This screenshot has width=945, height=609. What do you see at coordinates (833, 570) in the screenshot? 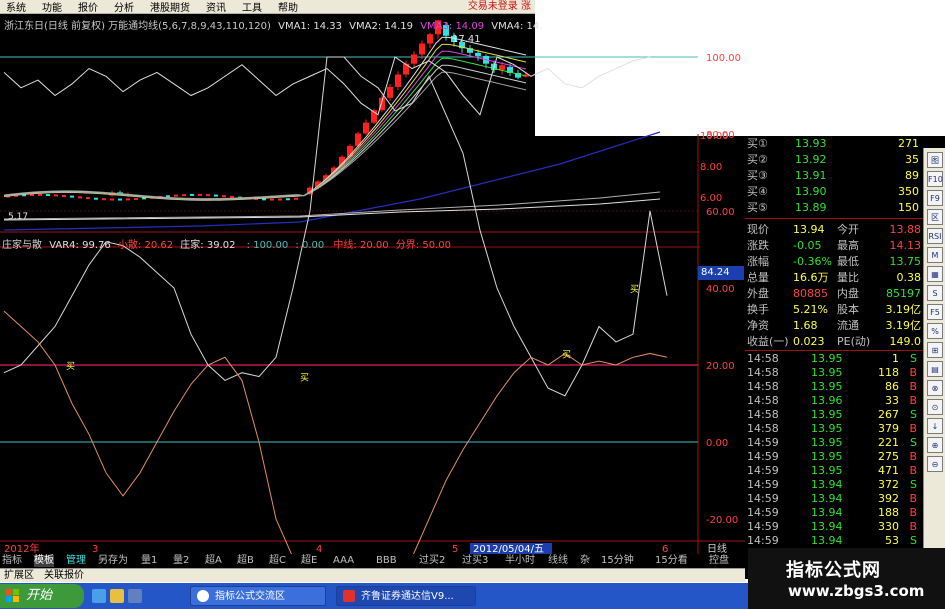
I see `watermark-title: 指标公式网` at bounding box center [833, 570].